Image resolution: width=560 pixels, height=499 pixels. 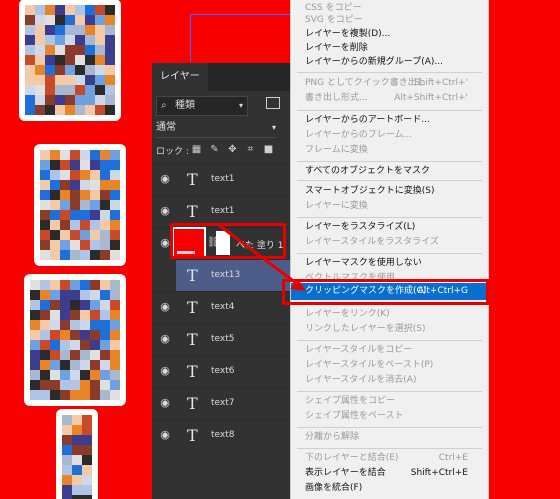 What do you see at coordinates (262, 257) in the screenshot?
I see `annotation-arrow` at bounding box center [262, 257].